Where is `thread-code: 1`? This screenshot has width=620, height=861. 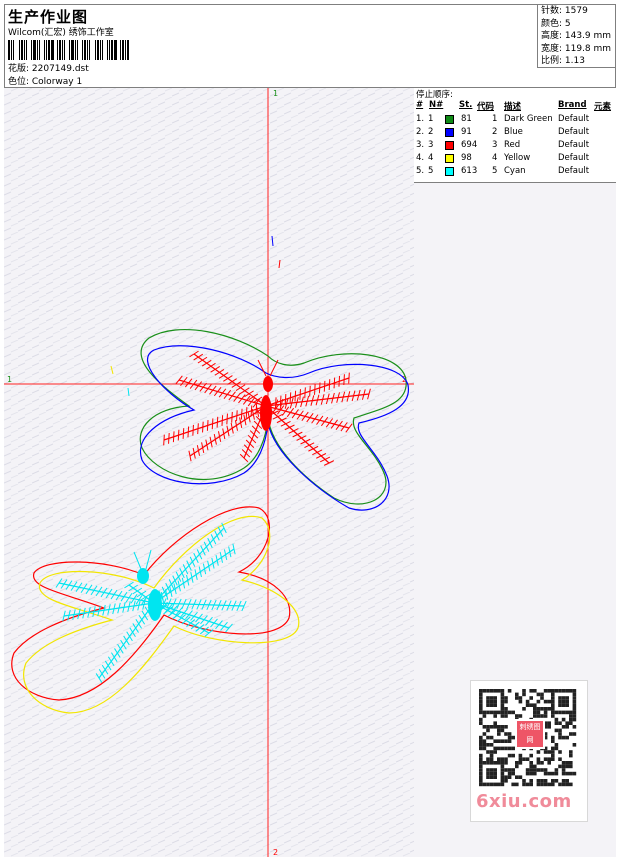 thread-code: 1 is located at coordinates (495, 119).